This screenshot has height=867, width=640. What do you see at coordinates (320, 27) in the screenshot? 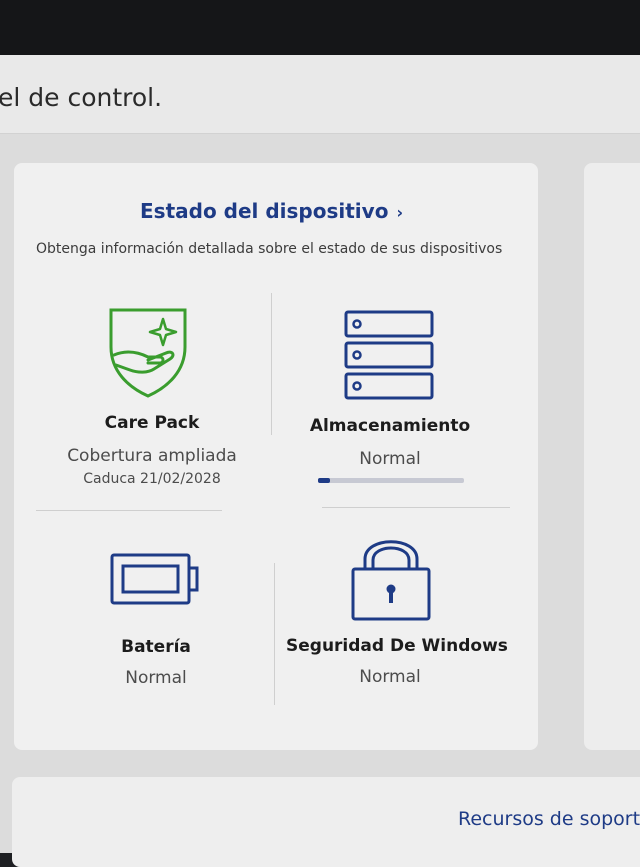
I see `screen-bezel` at bounding box center [320, 27].